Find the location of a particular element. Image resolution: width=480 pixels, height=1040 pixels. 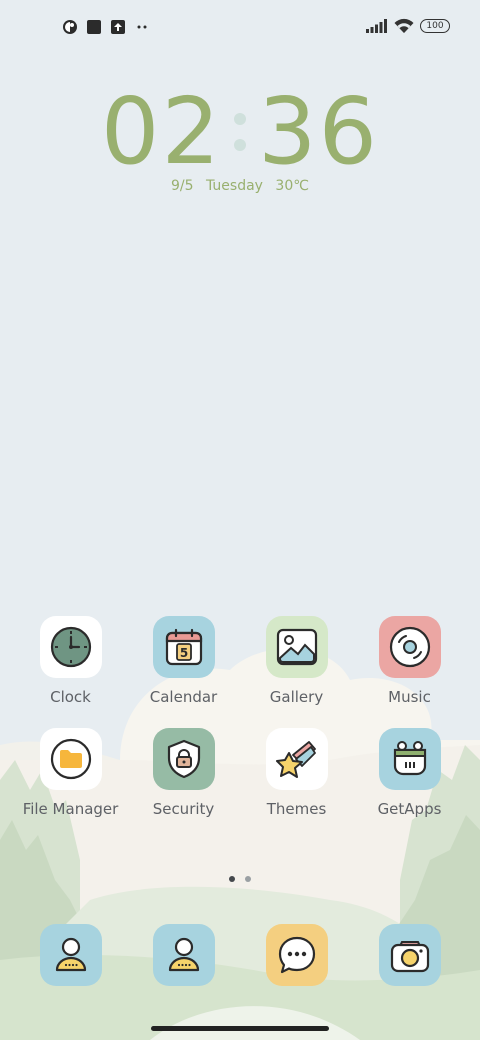

dock-phone-icon is located at coordinates (183, 955).